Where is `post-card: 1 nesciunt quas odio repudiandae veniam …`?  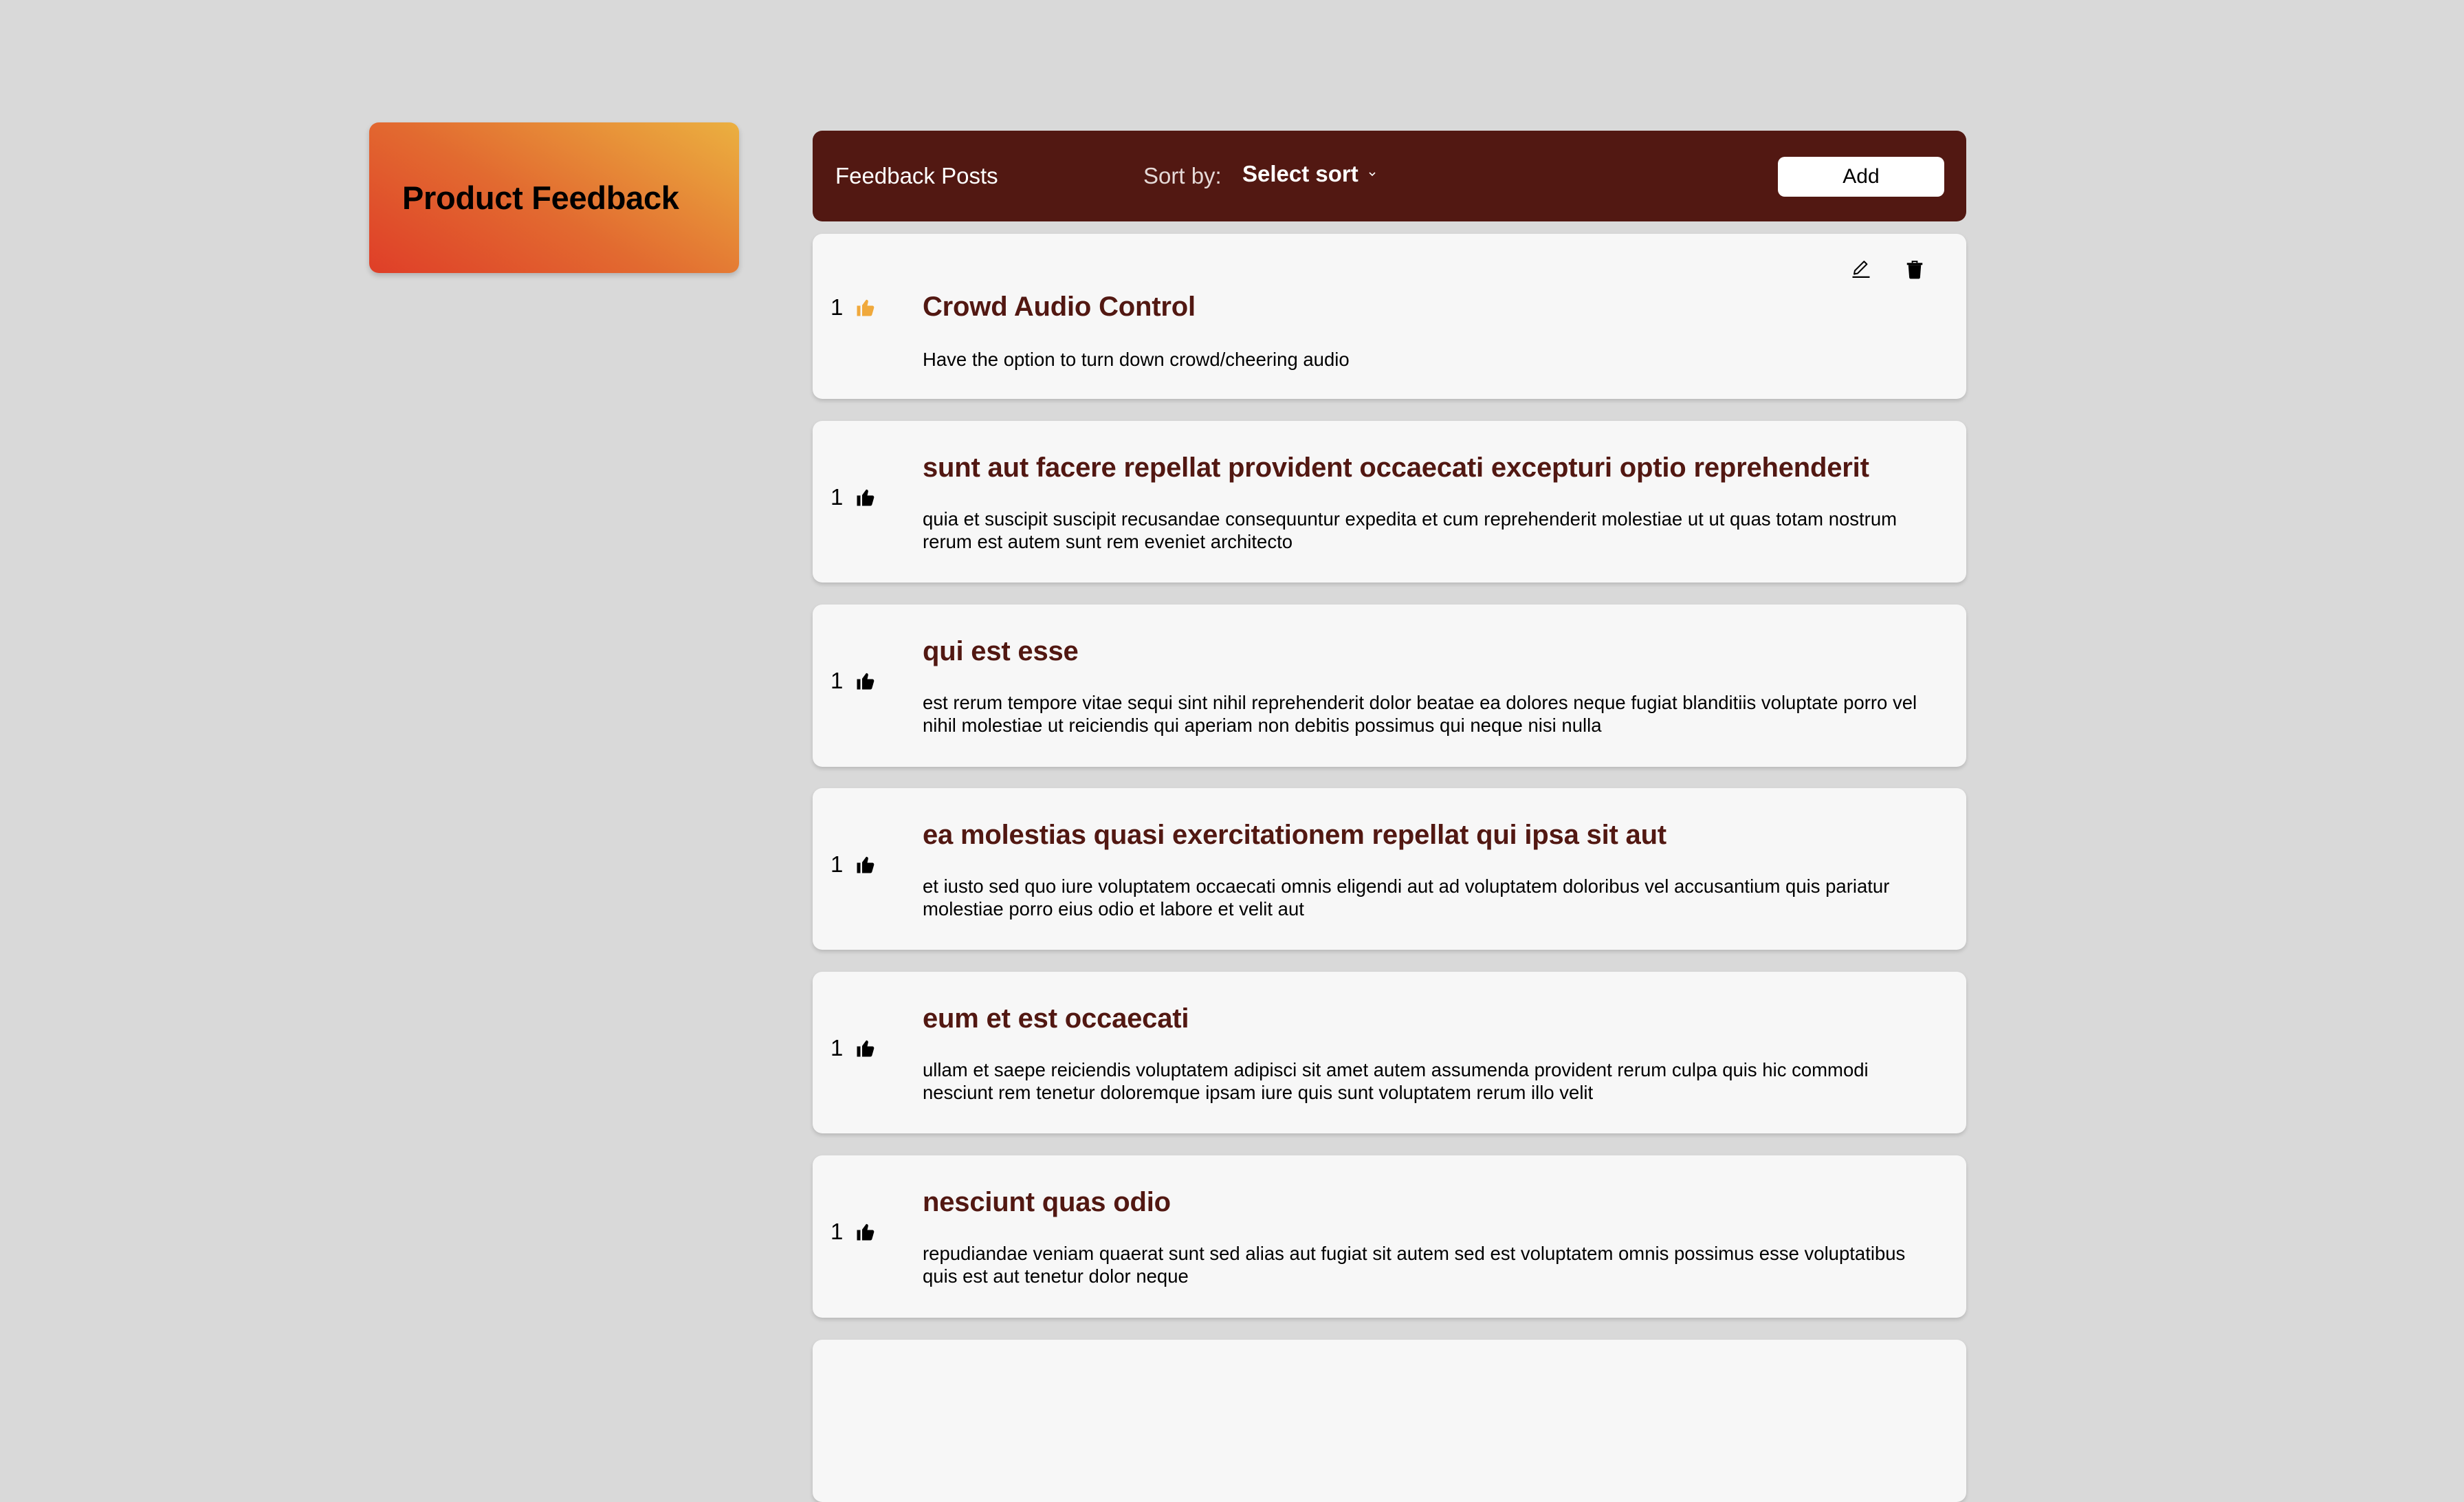
post-card: 1 nesciunt quas odio repudiandae veniam … is located at coordinates (1389, 1236).